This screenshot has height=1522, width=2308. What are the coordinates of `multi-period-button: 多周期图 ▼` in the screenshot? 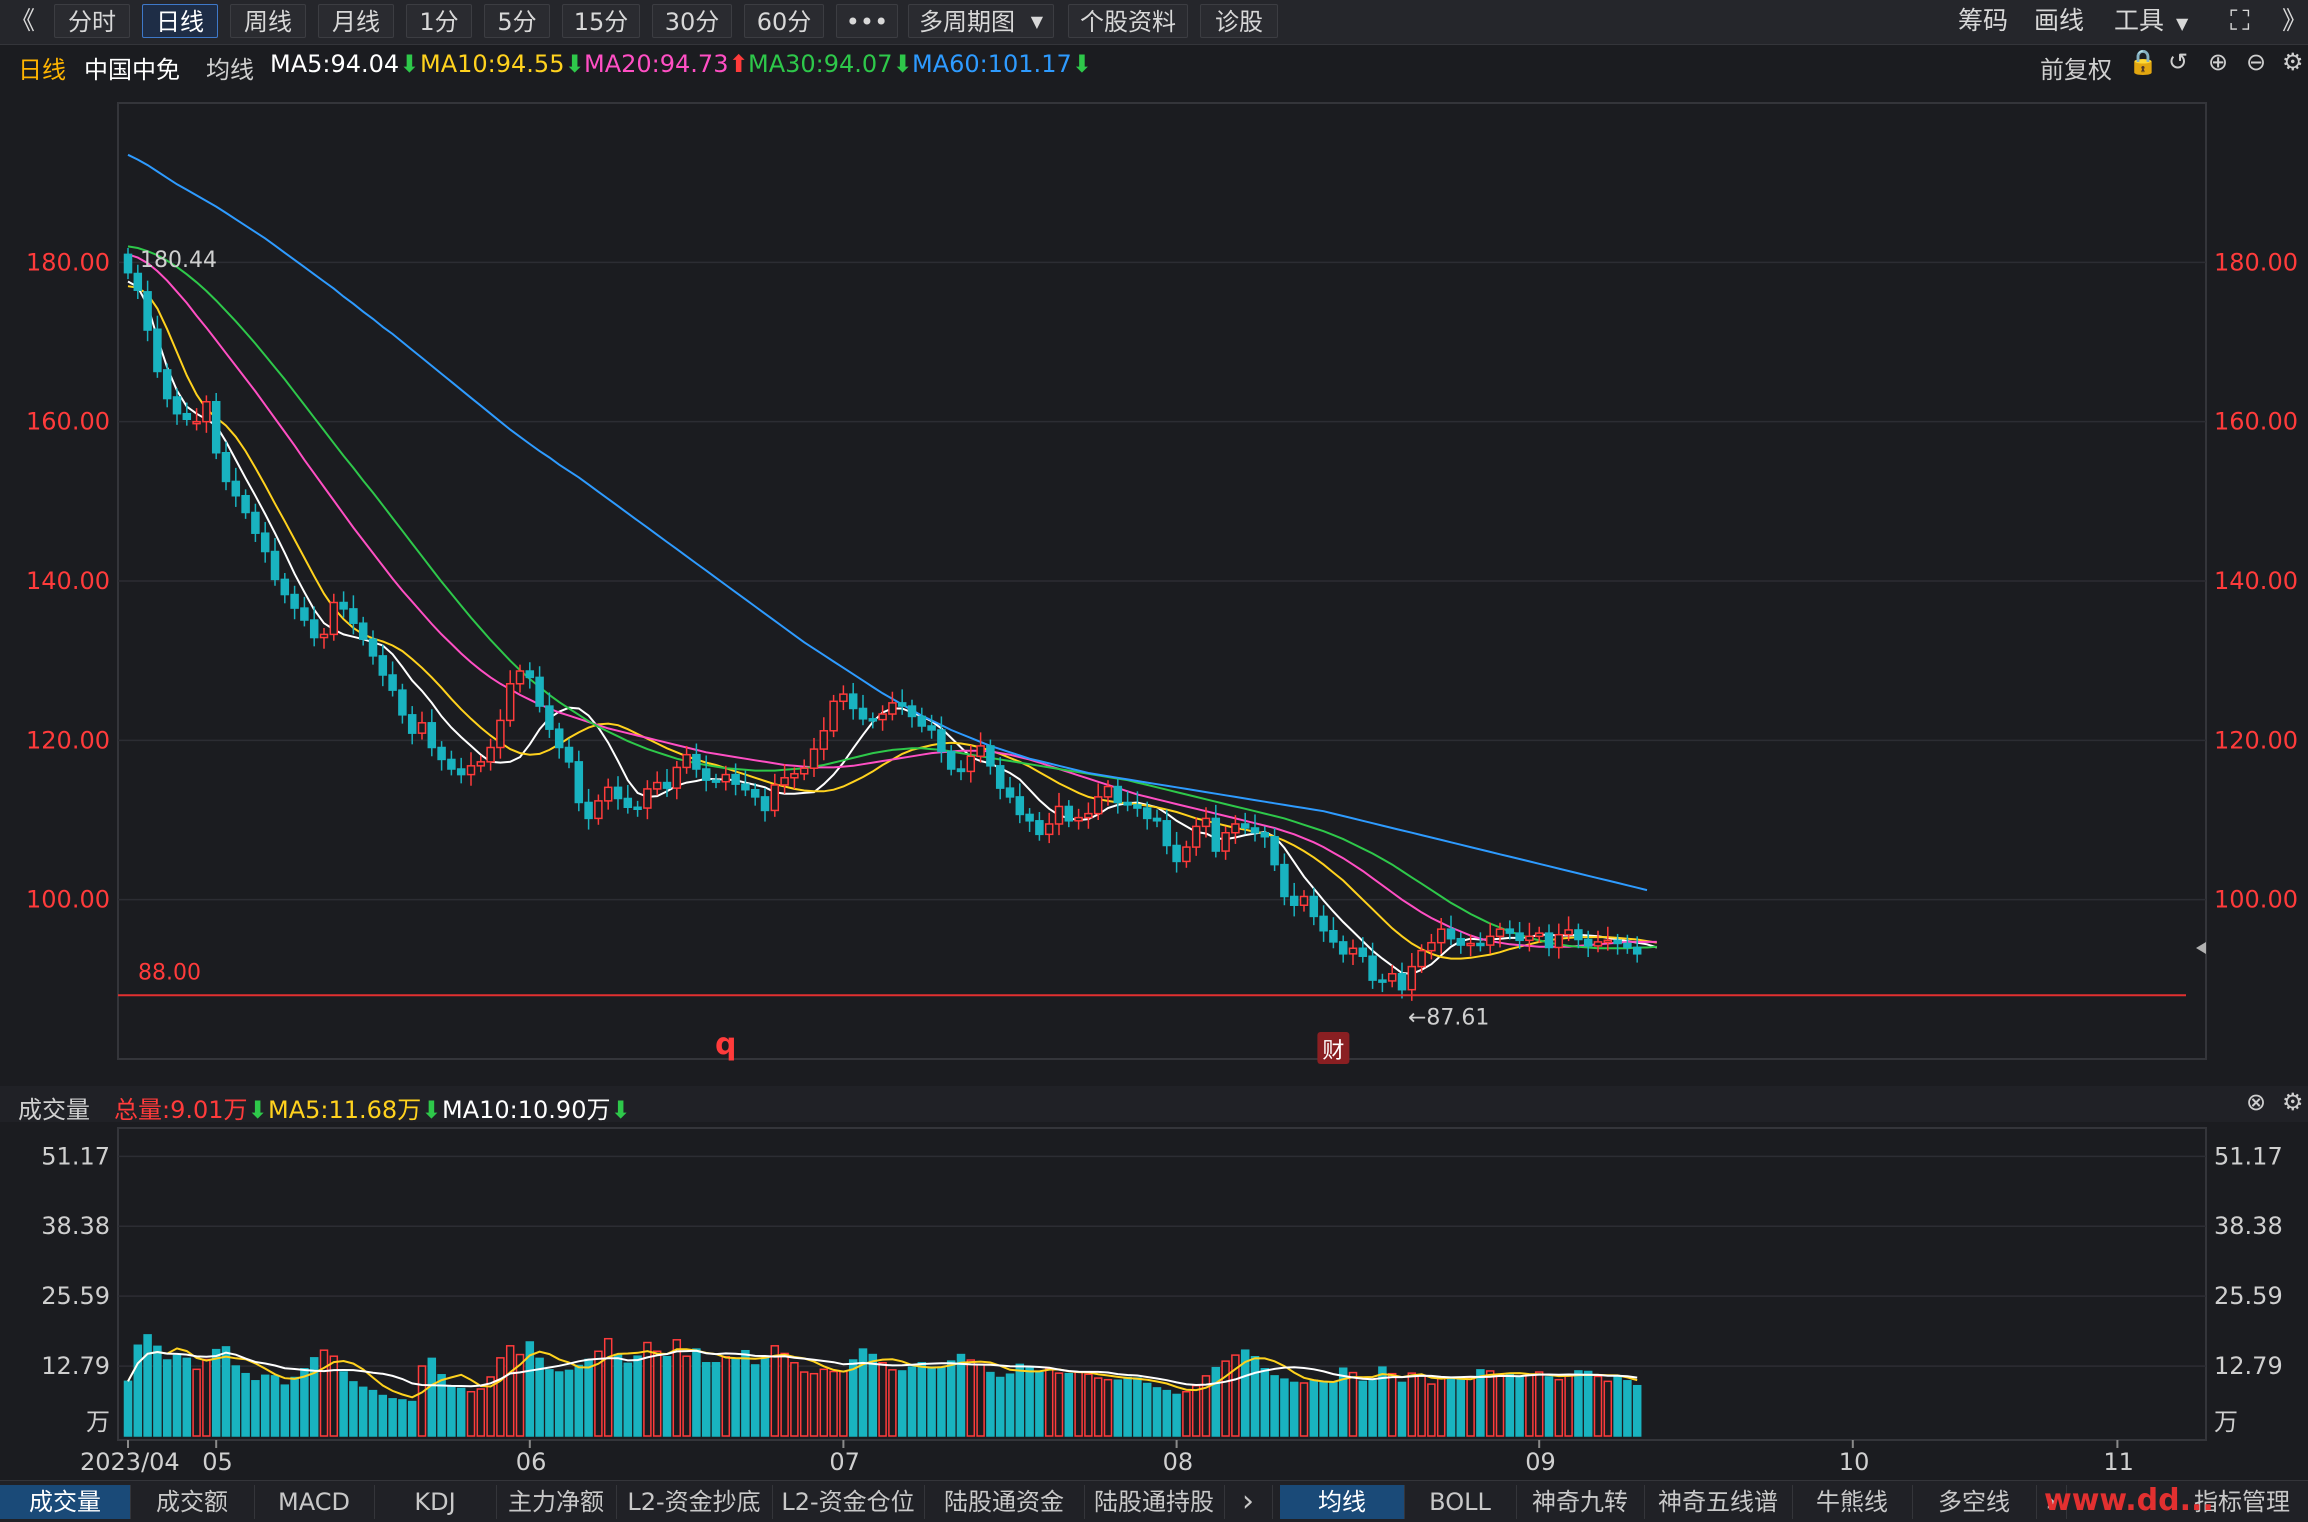 It's located at (981, 21).